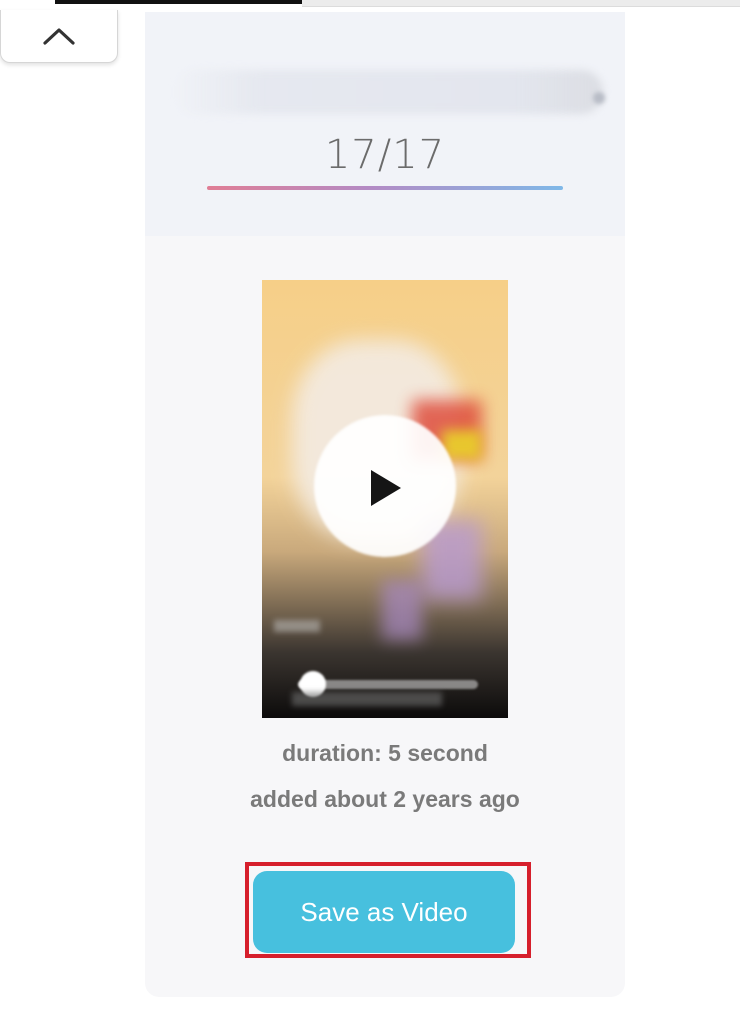  Describe the element at coordinates (386, 488) in the screenshot. I see `play-icon` at that location.